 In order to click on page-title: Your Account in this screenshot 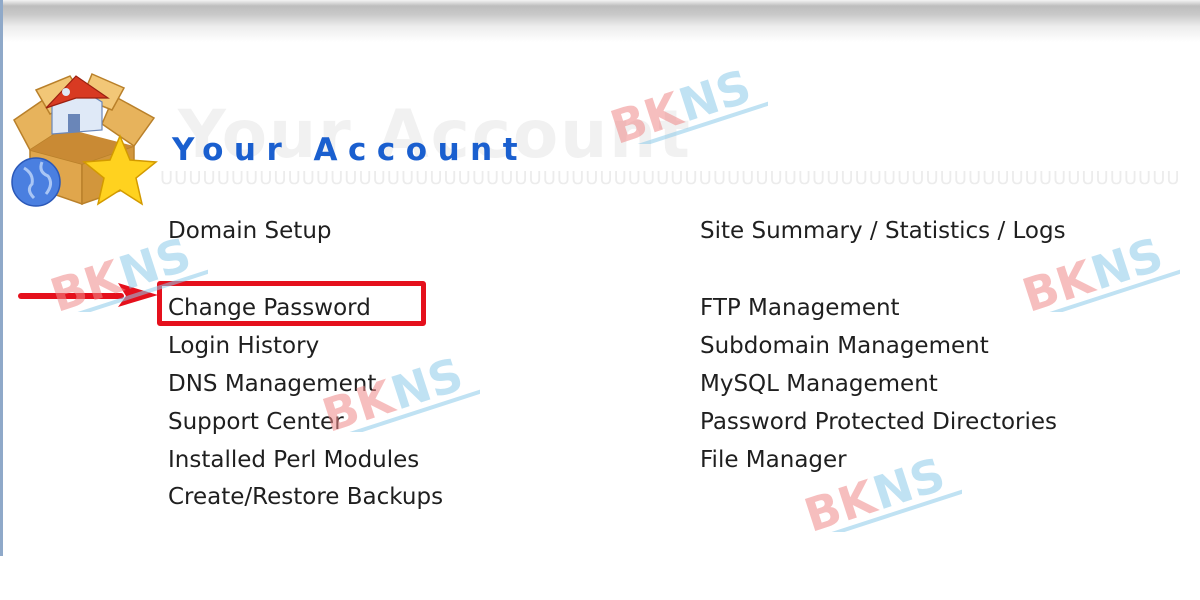, I will do `click(350, 150)`.